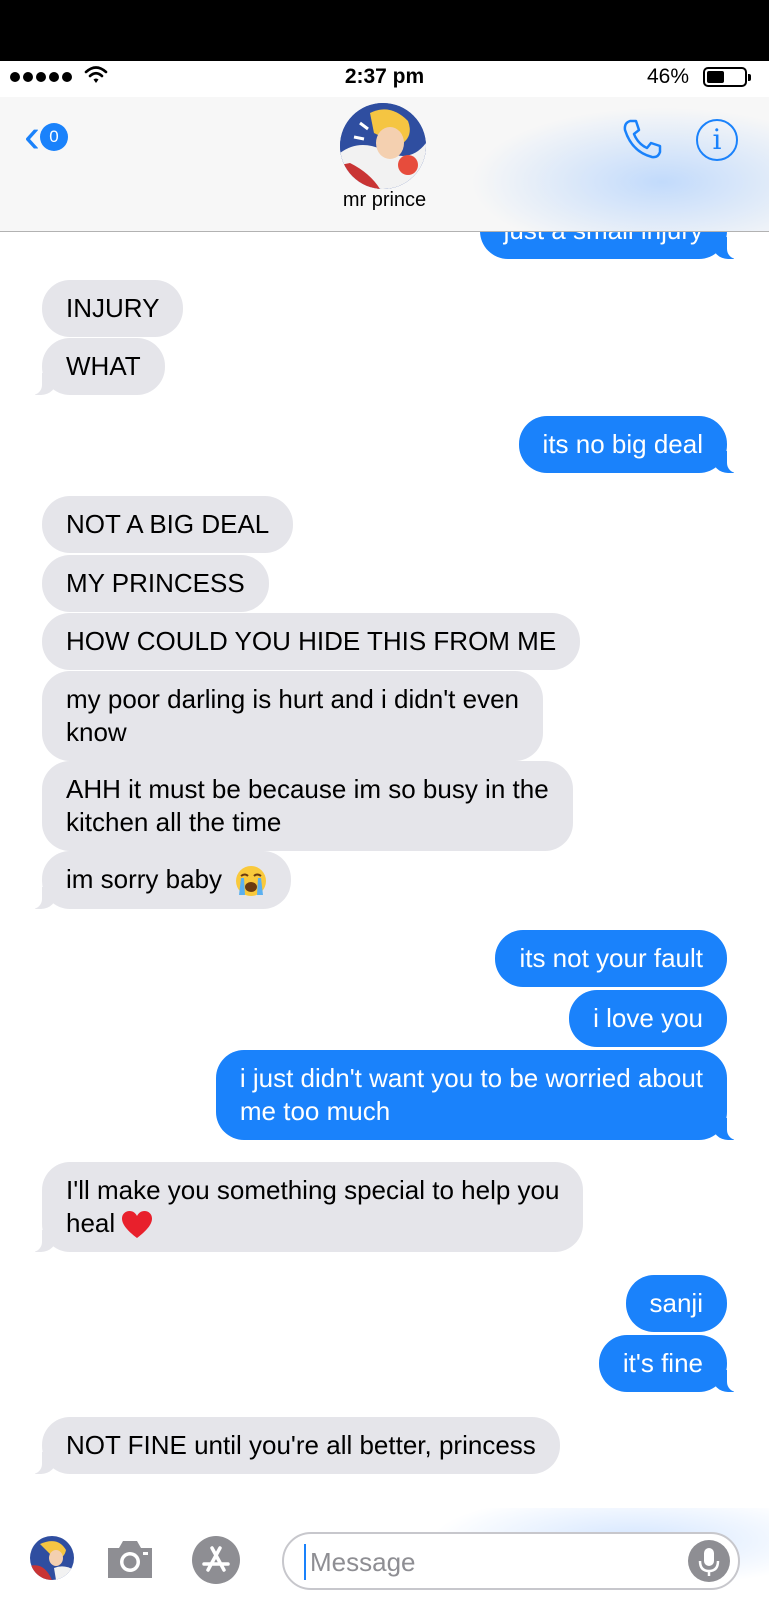 This screenshot has height=1600, width=769. I want to click on conversation-header: ‹ 0 mr prince i, so click(384, 164).